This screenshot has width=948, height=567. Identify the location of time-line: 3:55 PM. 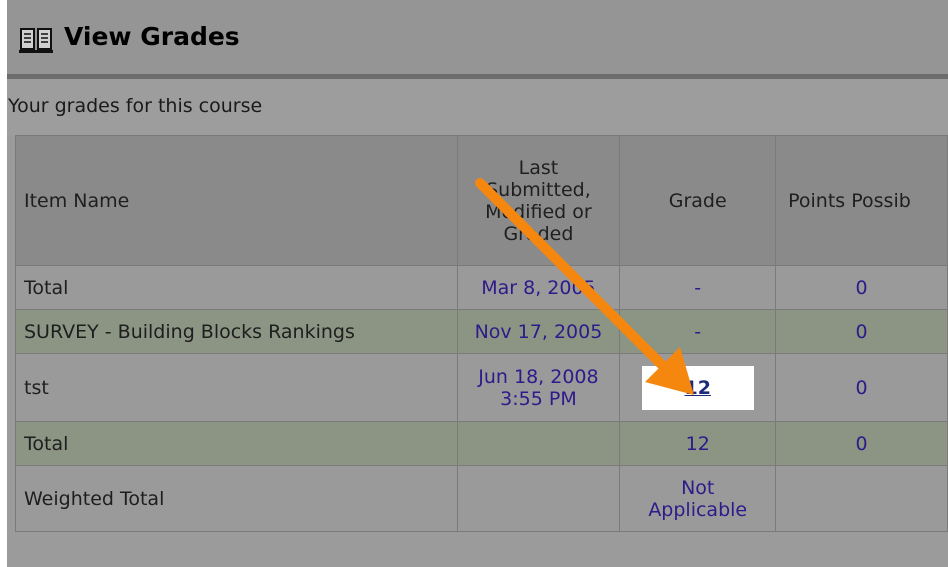
(538, 398).